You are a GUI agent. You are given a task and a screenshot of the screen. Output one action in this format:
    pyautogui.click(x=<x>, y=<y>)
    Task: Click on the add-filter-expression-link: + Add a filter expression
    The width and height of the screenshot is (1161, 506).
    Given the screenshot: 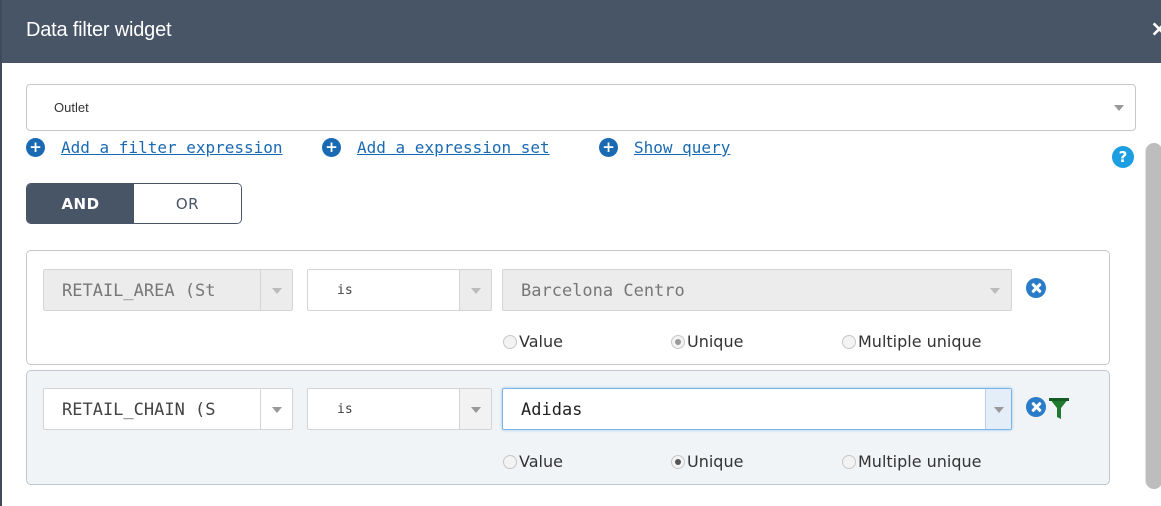 What is the action you would take?
    pyautogui.click(x=154, y=147)
    